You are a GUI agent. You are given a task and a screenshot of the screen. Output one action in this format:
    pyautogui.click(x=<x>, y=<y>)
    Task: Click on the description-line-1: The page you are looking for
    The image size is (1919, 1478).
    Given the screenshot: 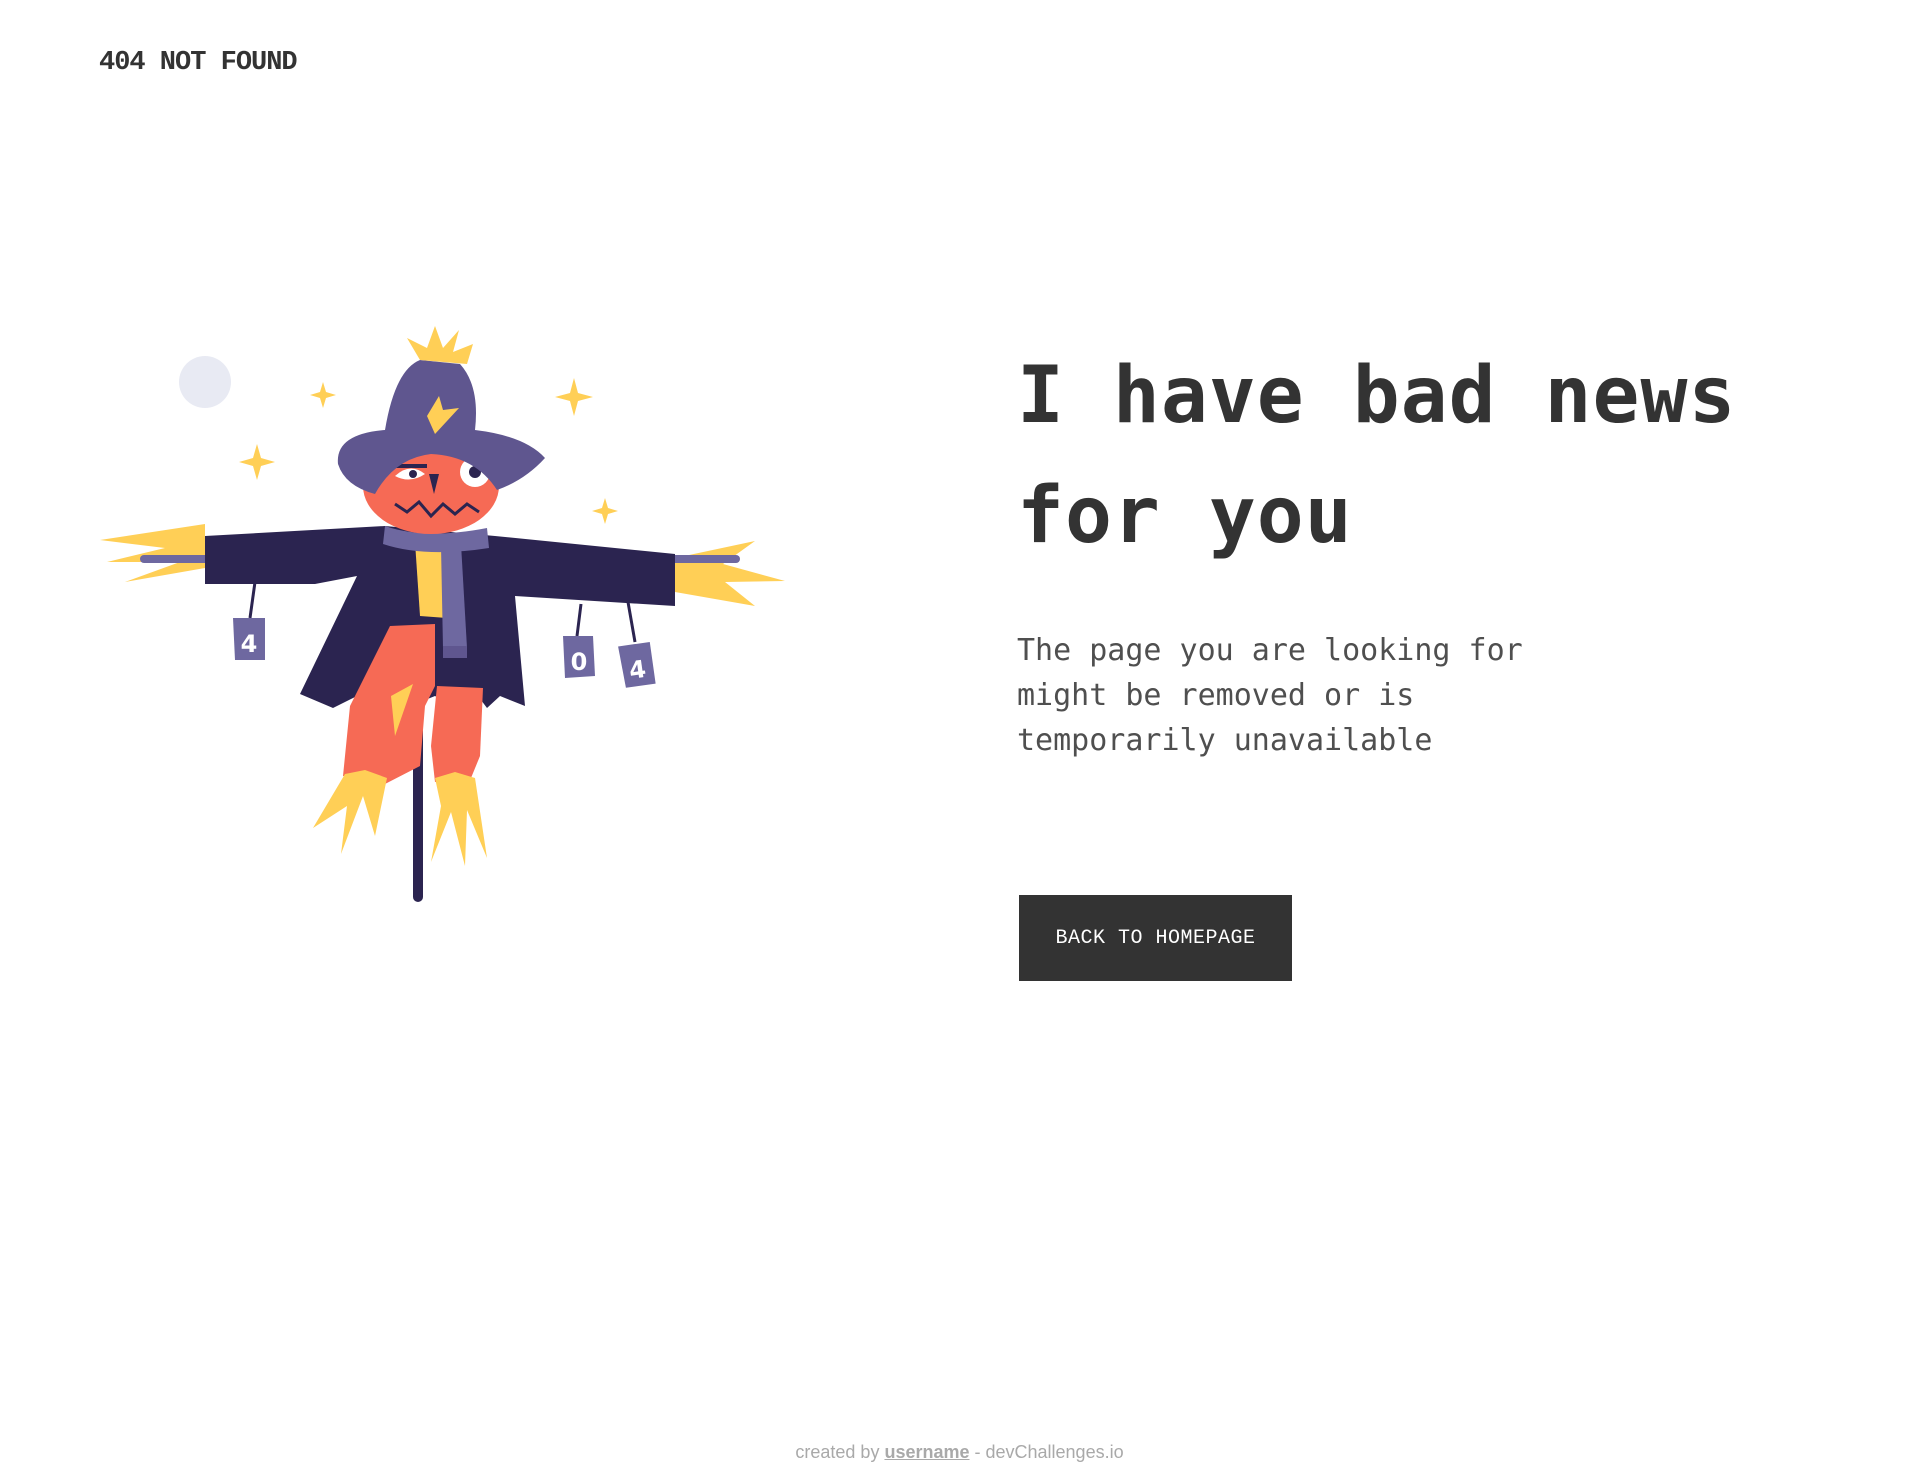 What is the action you would take?
    pyautogui.click(x=1270, y=650)
    